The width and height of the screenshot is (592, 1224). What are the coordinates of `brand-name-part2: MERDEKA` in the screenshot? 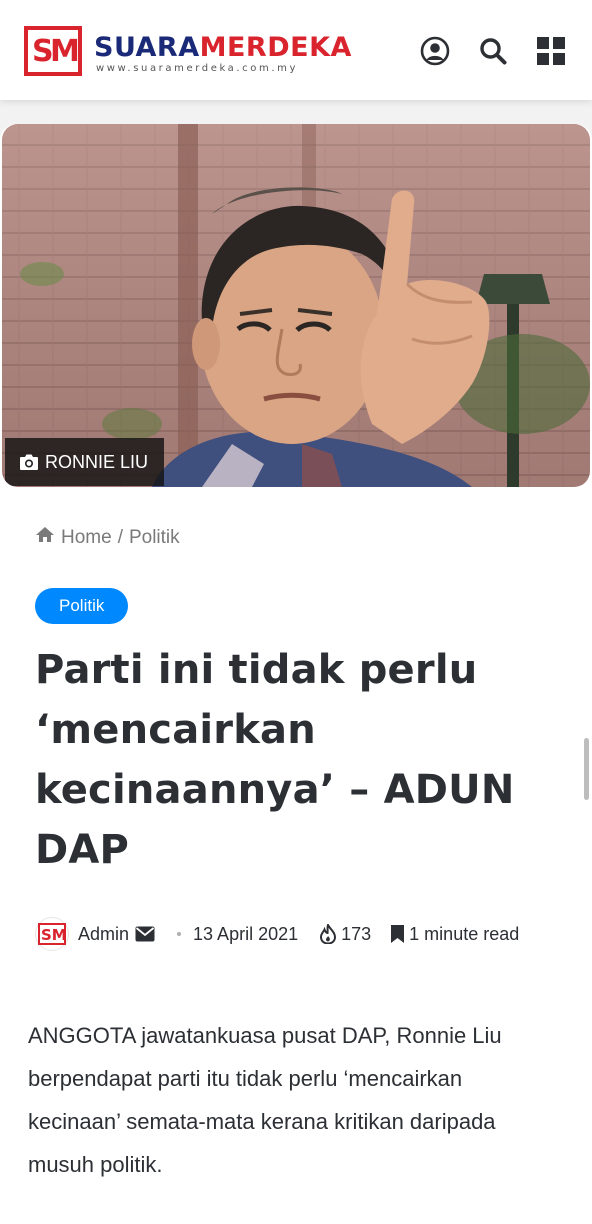 It's located at (275, 47).